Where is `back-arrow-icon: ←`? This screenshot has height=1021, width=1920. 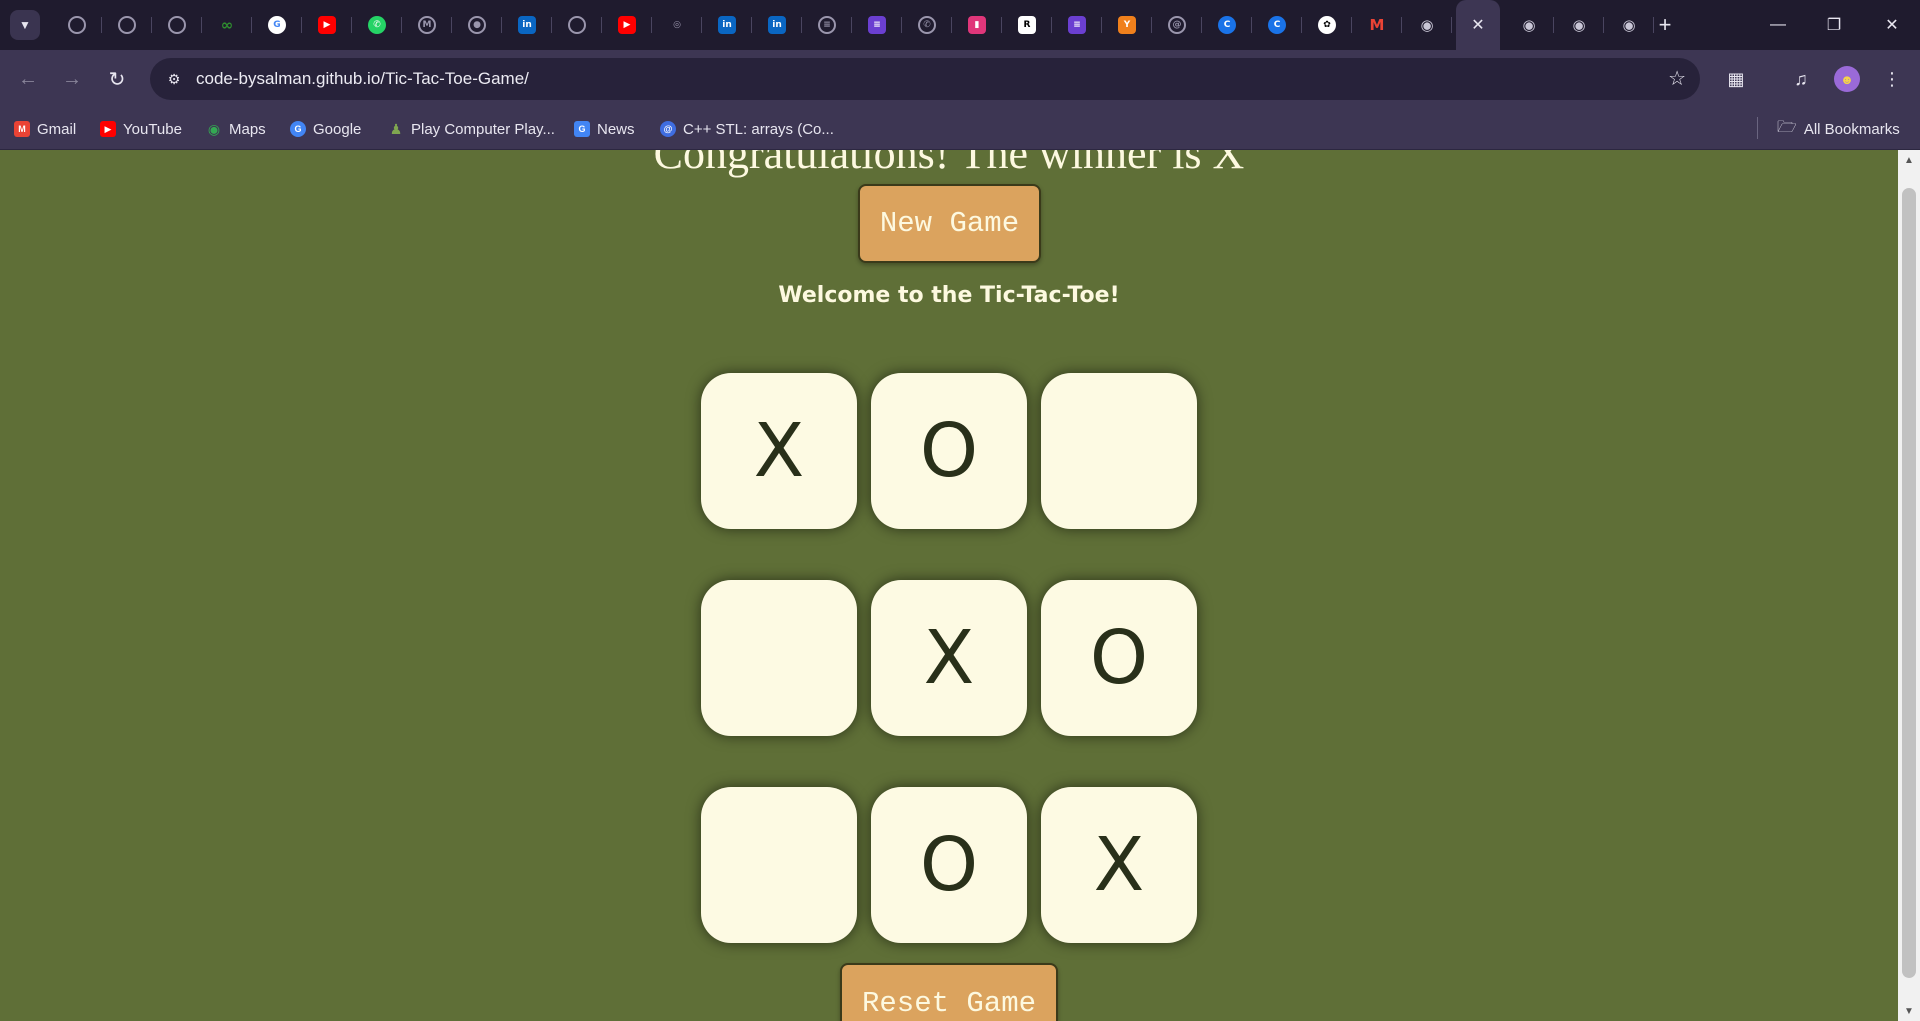
back-arrow-icon: ← is located at coordinates (28, 79).